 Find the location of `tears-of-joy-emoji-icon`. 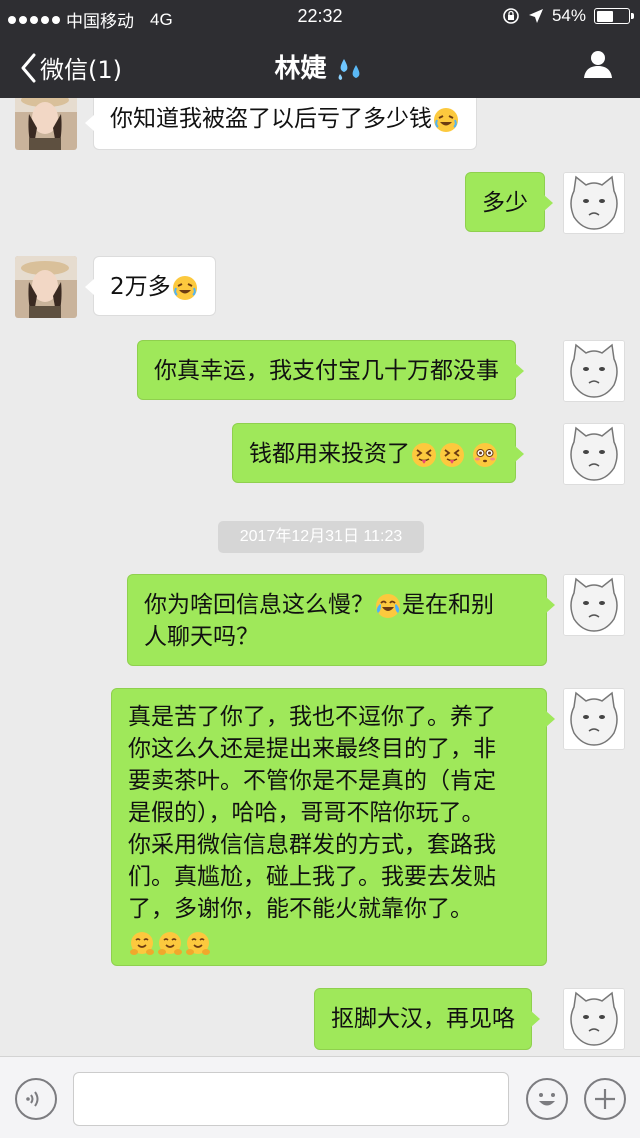

tears-of-joy-emoji-icon is located at coordinates (388, 605).